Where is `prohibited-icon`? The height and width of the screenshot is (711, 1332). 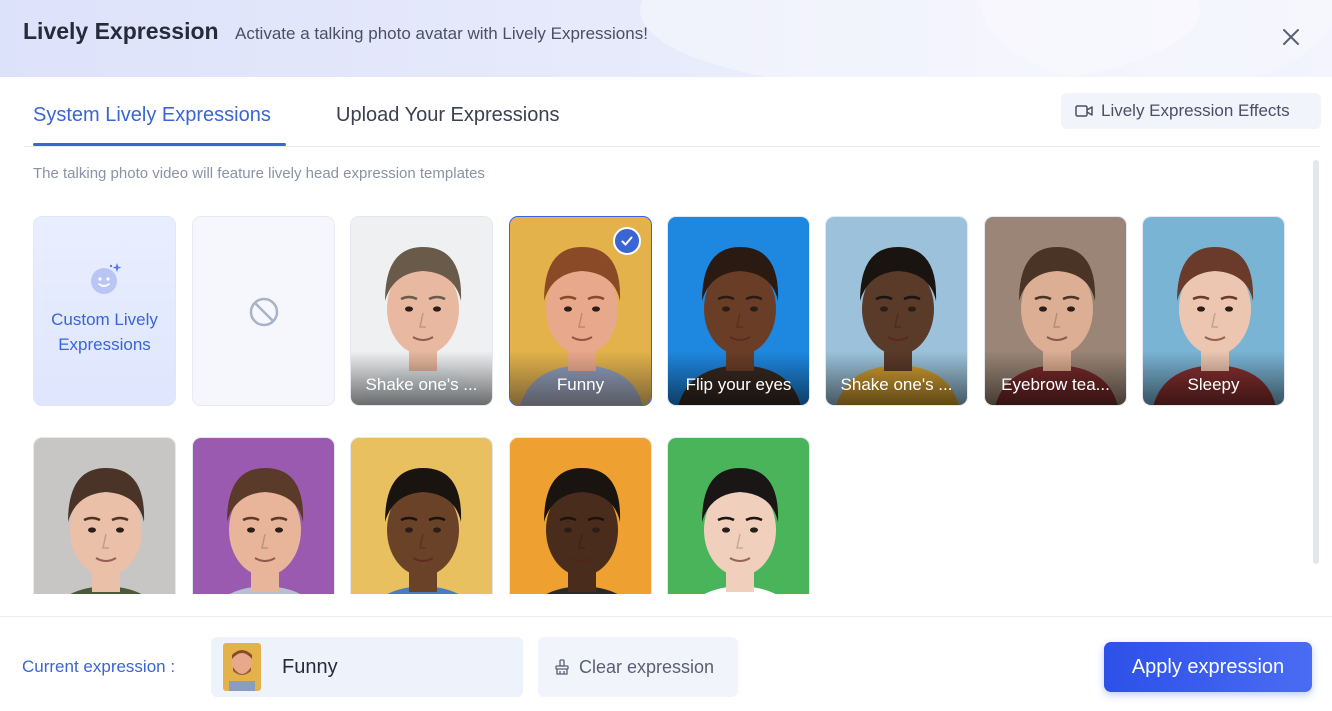
prohibited-icon is located at coordinates (264, 312).